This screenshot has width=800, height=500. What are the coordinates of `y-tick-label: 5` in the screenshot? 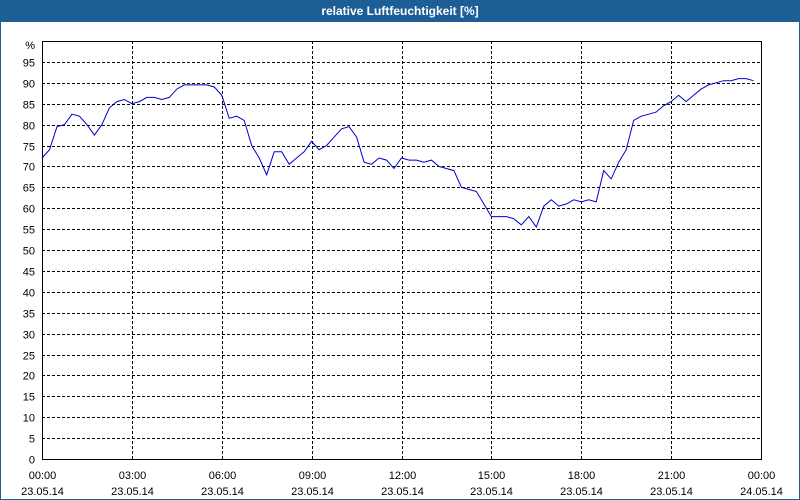 It's located at (32, 440).